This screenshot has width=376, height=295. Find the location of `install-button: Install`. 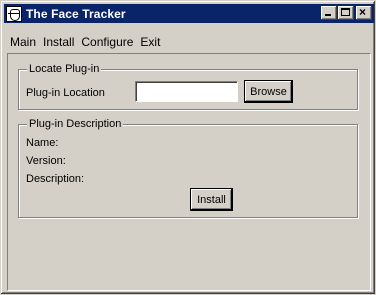

install-button: Install is located at coordinates (211, 199).